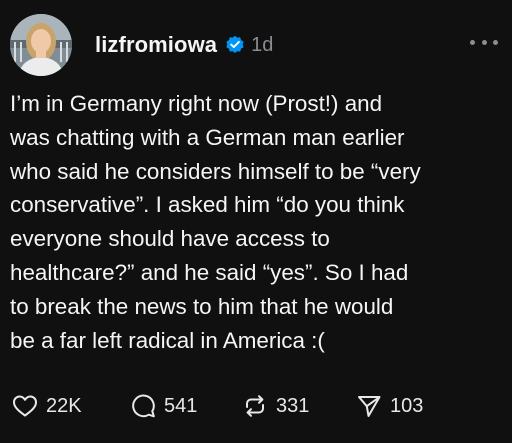 The width and height of the screenshot is (512, 443). Describe the element at coordinates (235, 45) in the screenshot. I see `verified-badge-icon` at that location.